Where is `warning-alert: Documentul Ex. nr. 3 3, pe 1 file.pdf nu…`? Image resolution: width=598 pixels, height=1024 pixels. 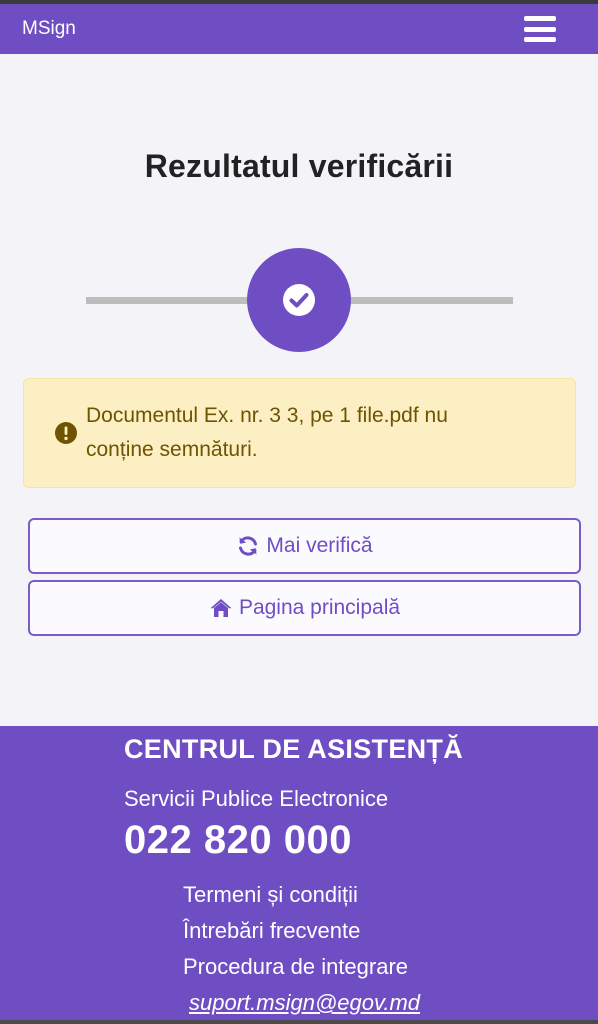 warning-alert: Documentul Ex. nr. 3 3, pe 1 file.pdf nu… is located at coordinates (299, 433).